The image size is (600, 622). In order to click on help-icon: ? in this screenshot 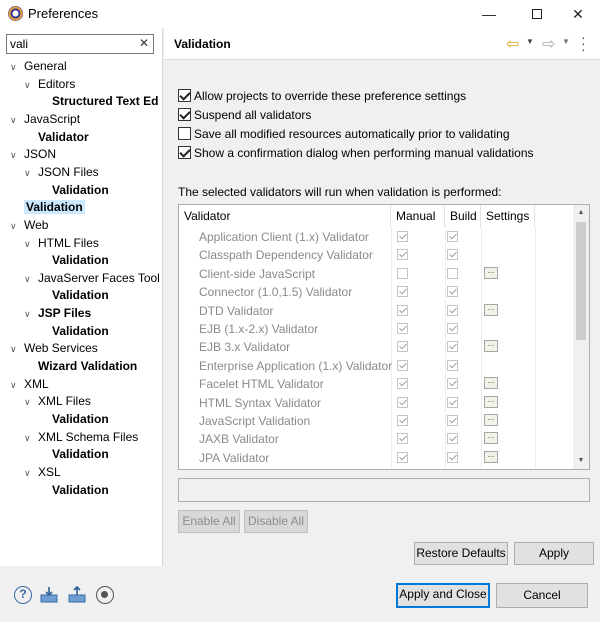, I will do `click(23, 595)`.